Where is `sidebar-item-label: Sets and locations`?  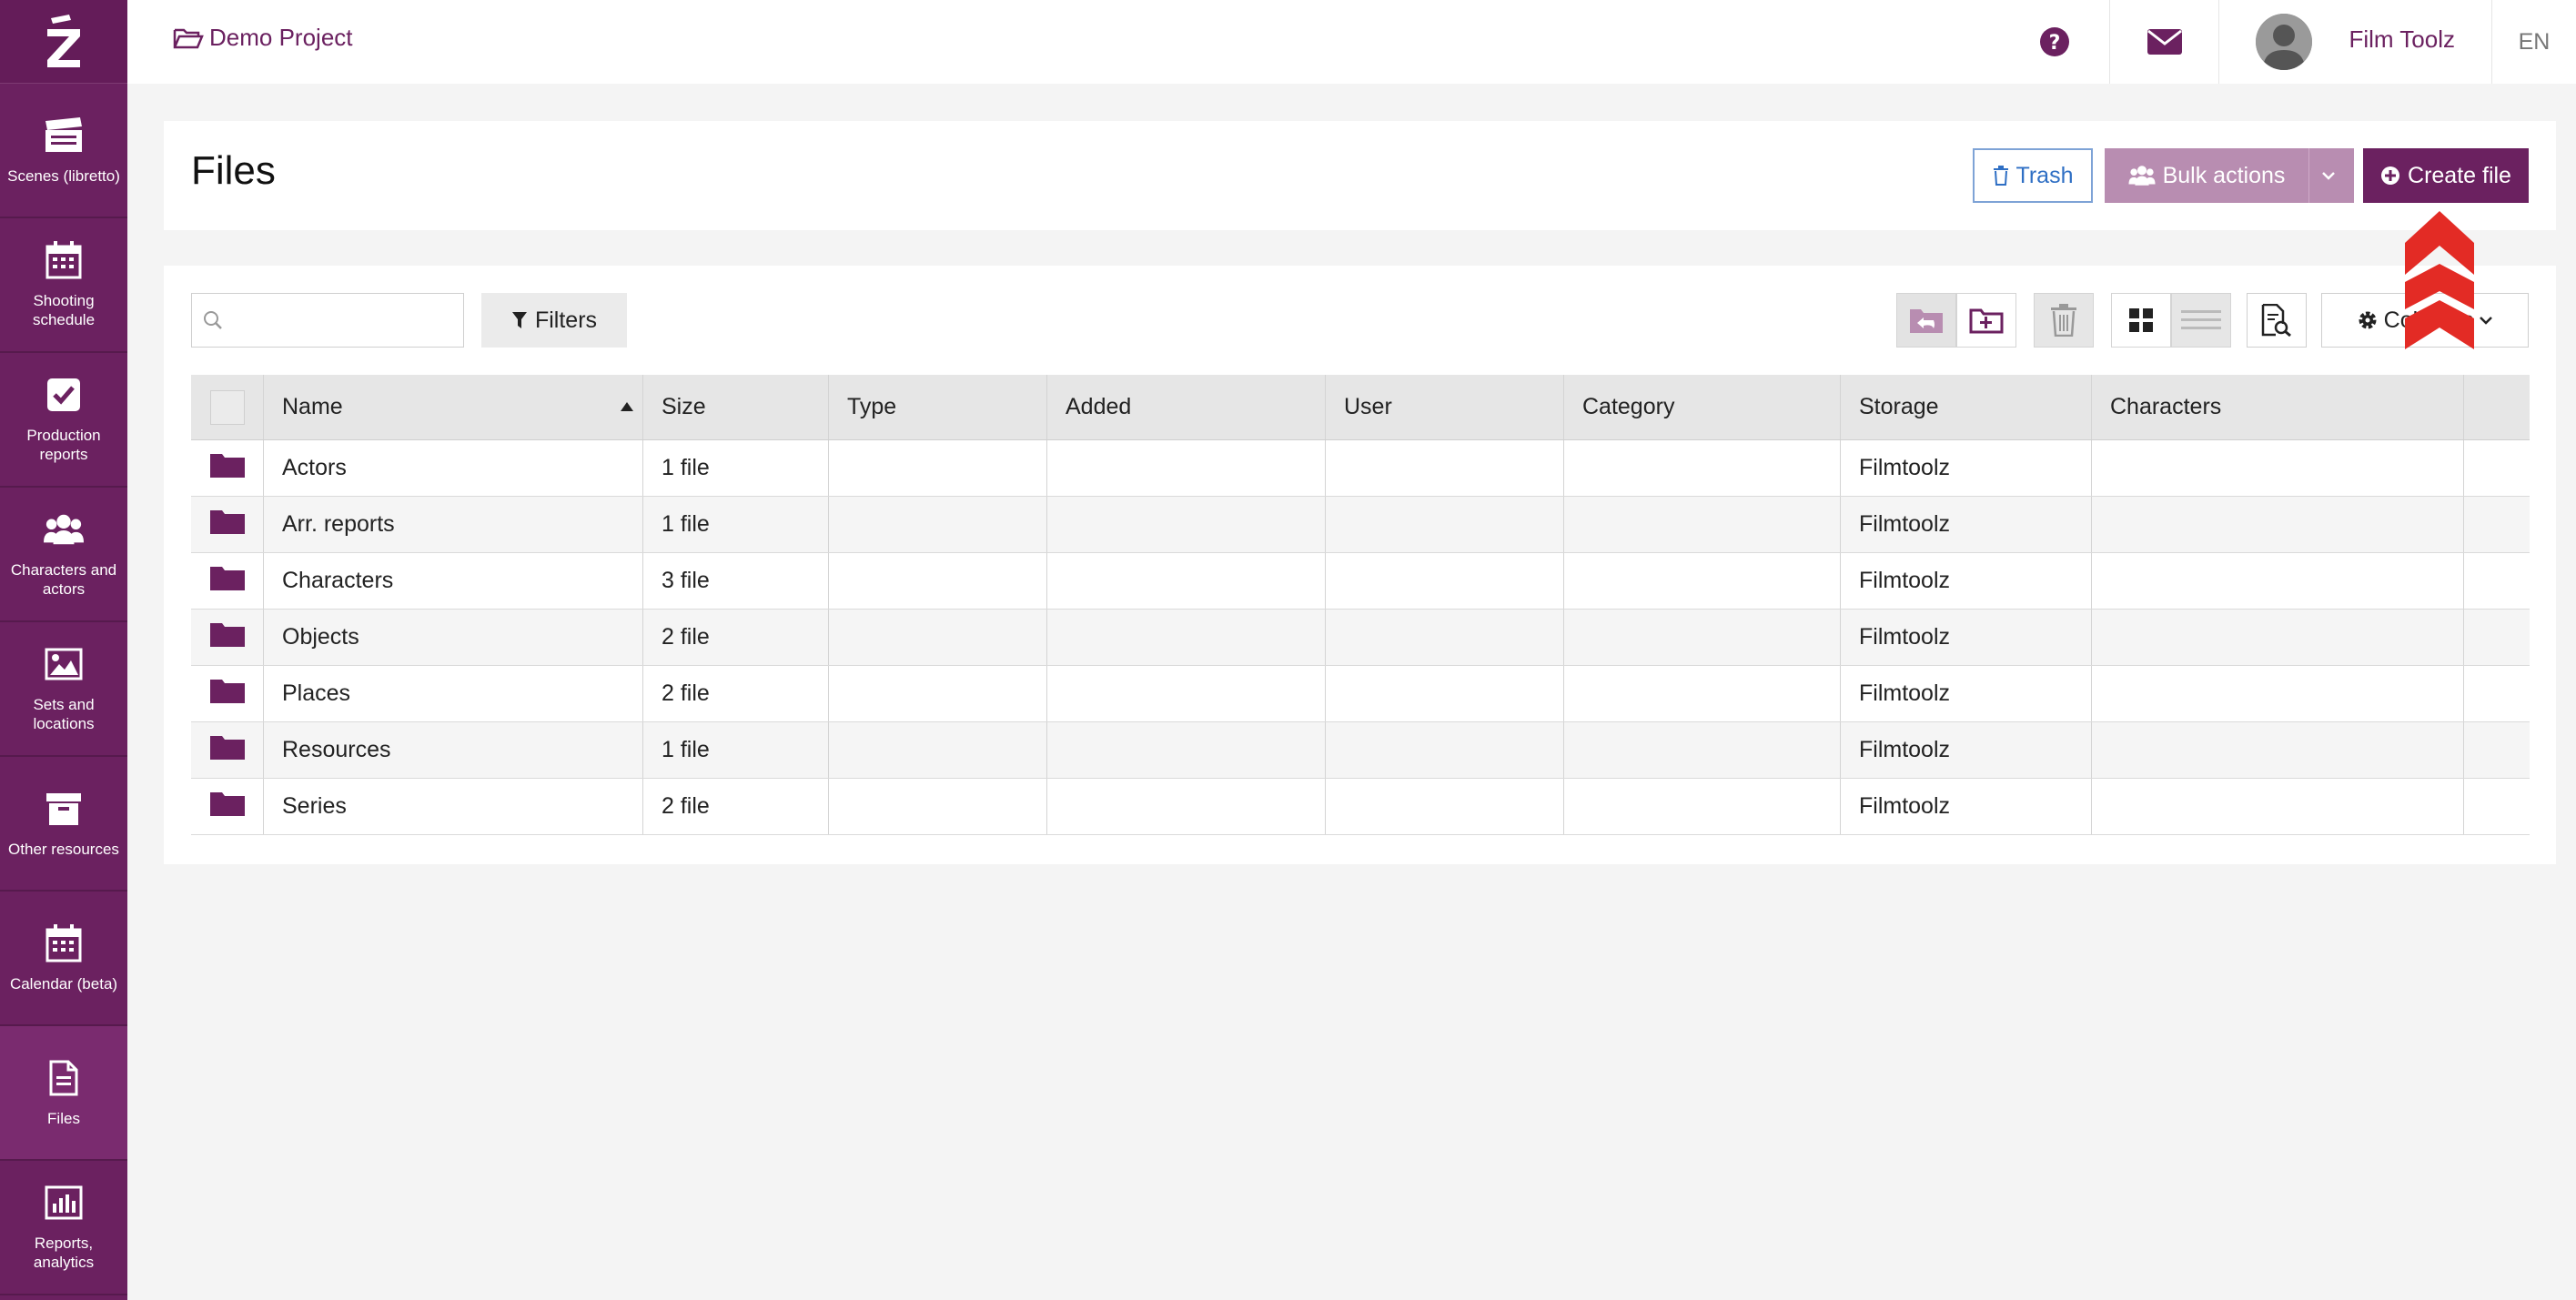 sidebar-item-label: Sets and locations is located at coordinates (64, 714).